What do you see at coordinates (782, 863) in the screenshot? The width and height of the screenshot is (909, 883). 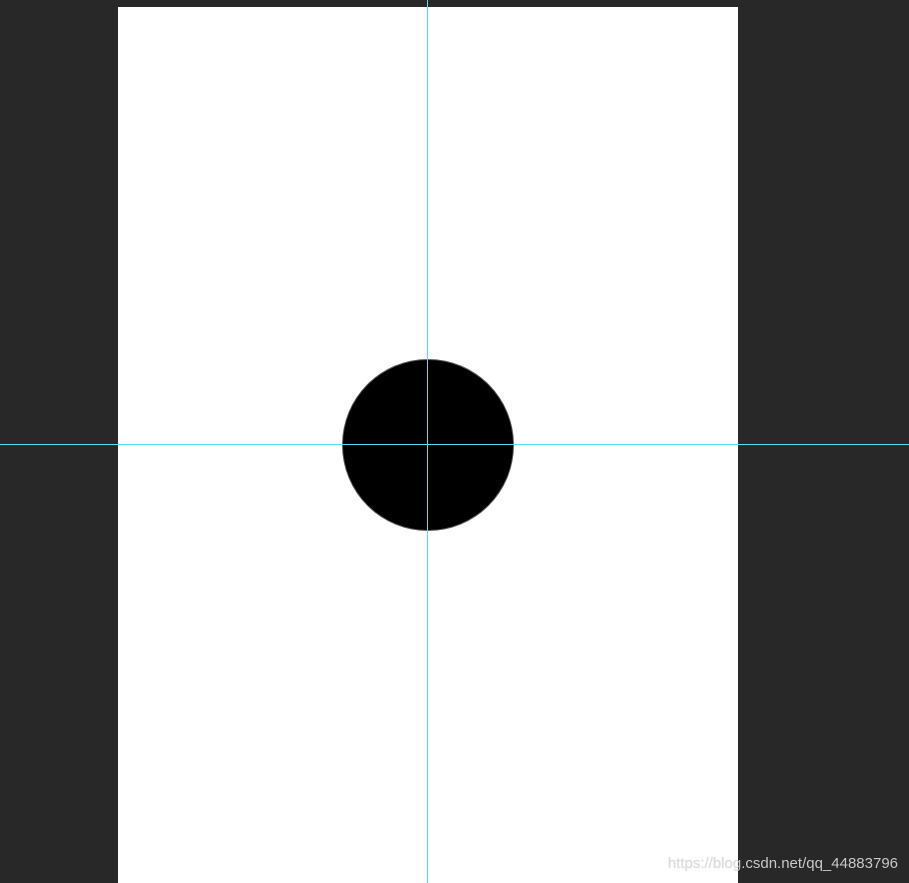 I see `watermark-text: https://blog.csdn.net/qq_44883796` at bounding box center [782, 863].